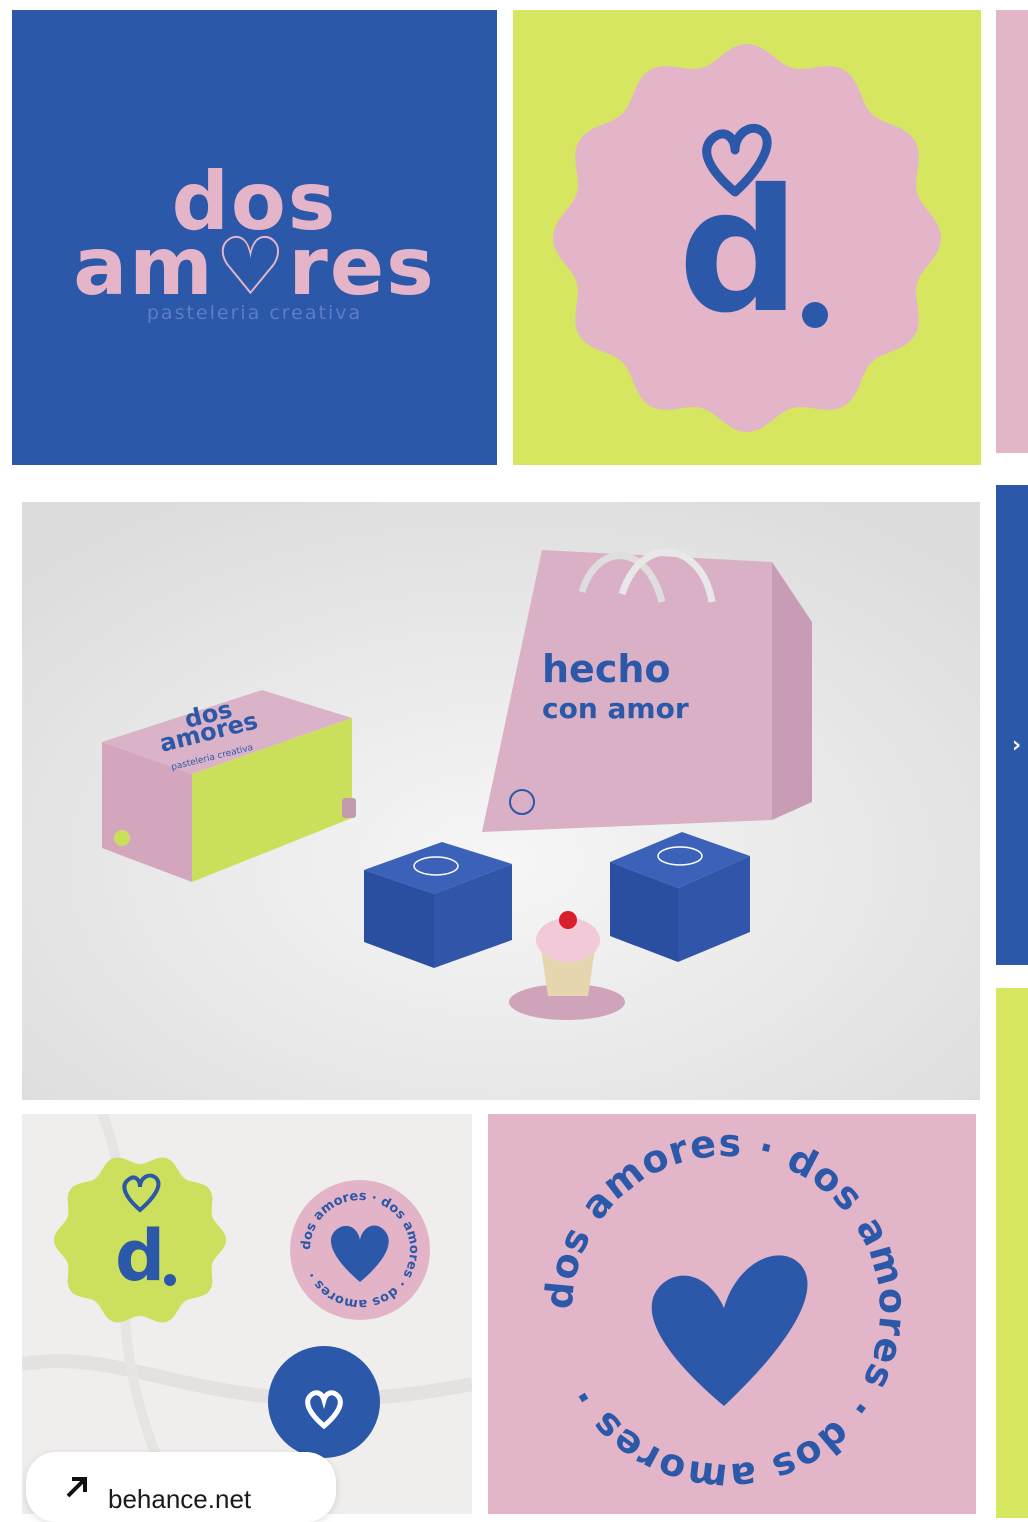 Image resolution: width=1028 pixels, height=1522 pixels. I want to click on right-tile-blue: ›, so click(1012, 725).